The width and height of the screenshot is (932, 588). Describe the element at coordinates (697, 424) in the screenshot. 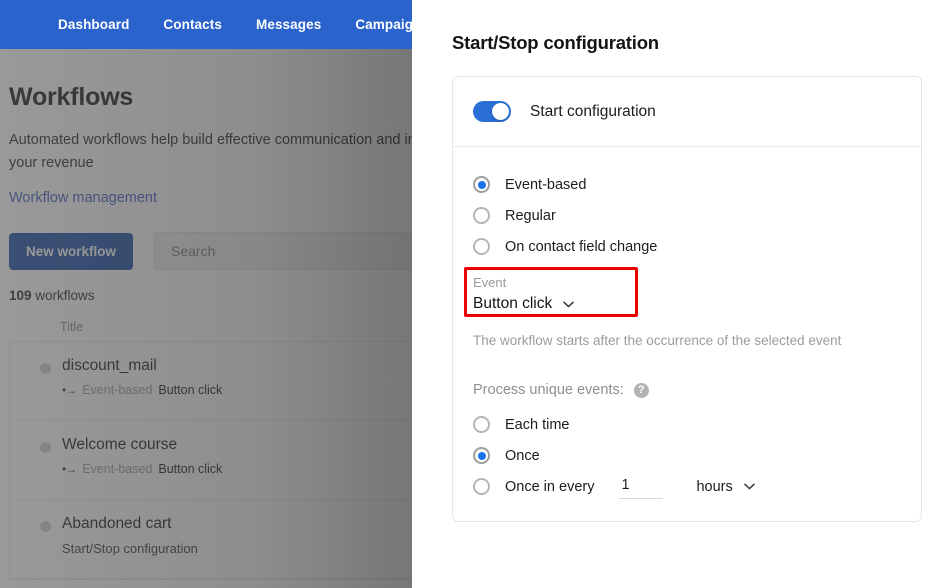

I see `radio-option-each-time: Each time` at that location.